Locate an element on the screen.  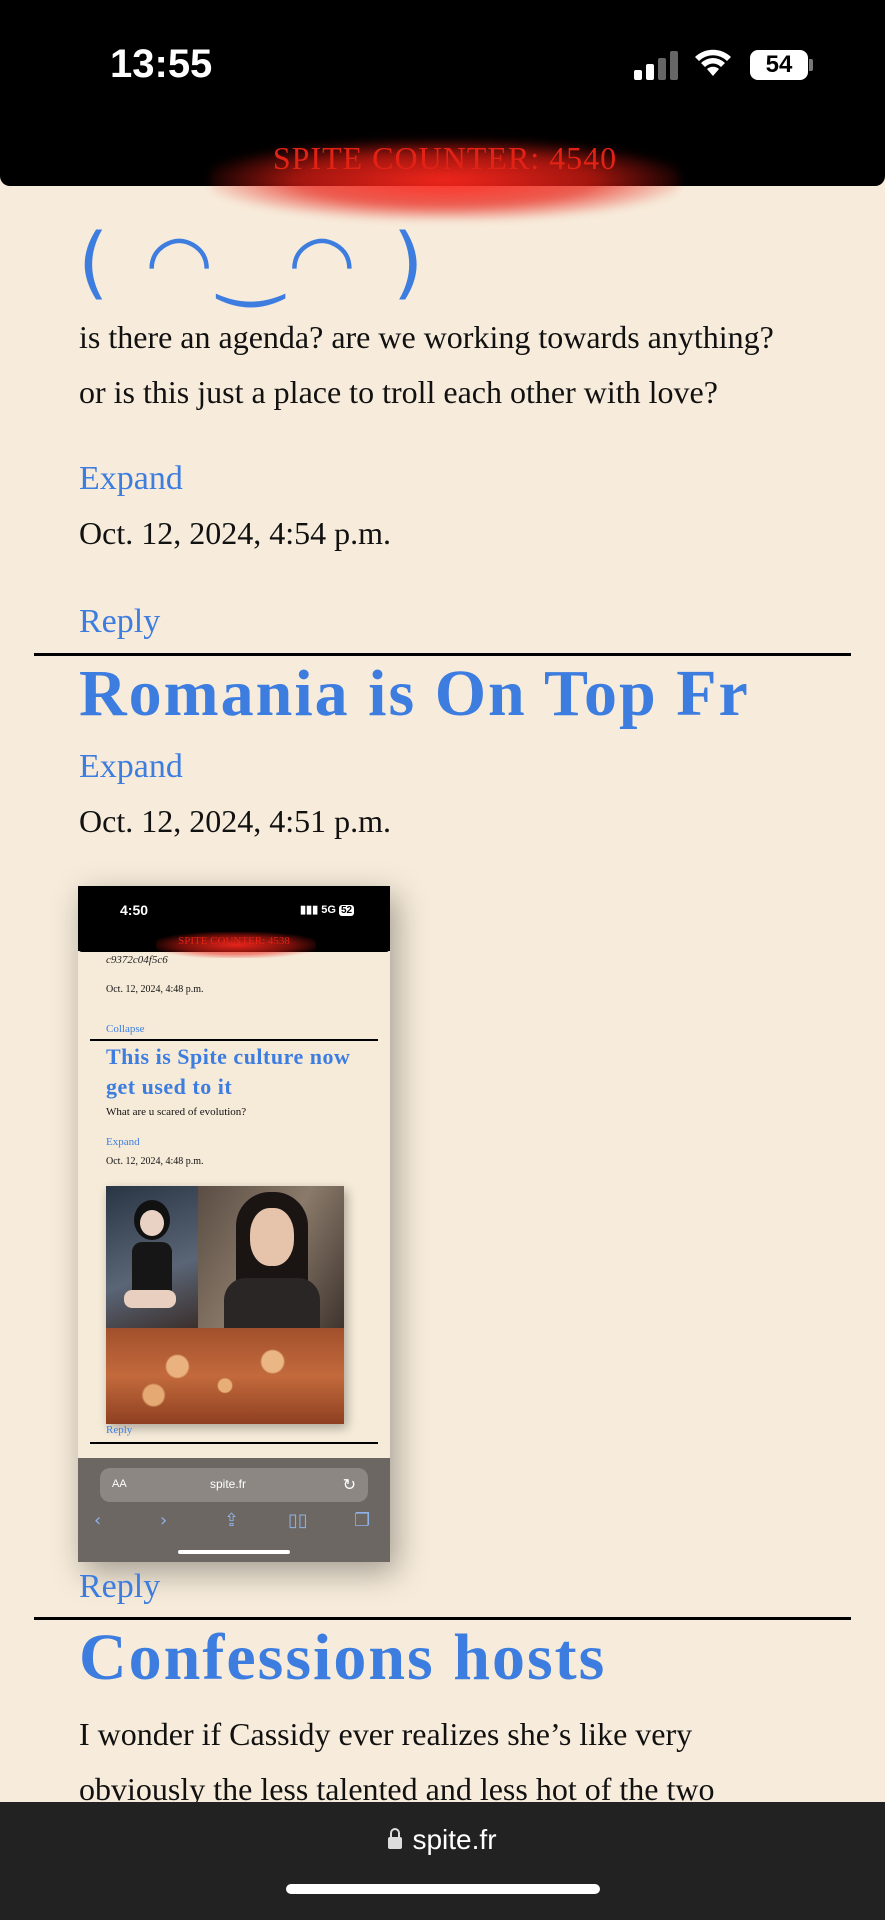
status-bar: 13:55 54 is located at coordinates (442, 66).